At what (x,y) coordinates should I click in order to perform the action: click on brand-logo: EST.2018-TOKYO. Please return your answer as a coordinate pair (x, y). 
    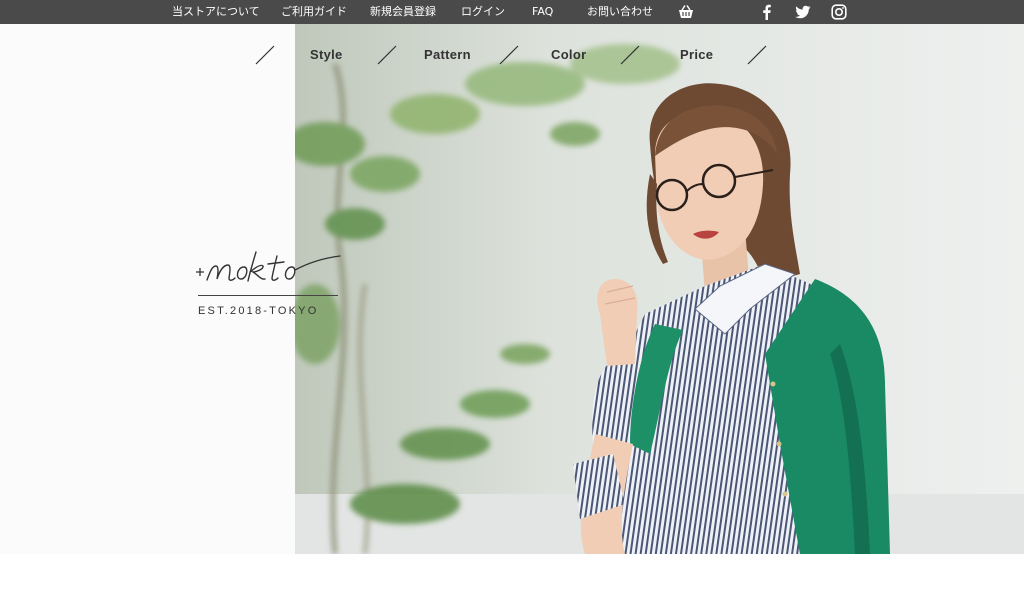
    Looking at the image, I should click on (267, 288).